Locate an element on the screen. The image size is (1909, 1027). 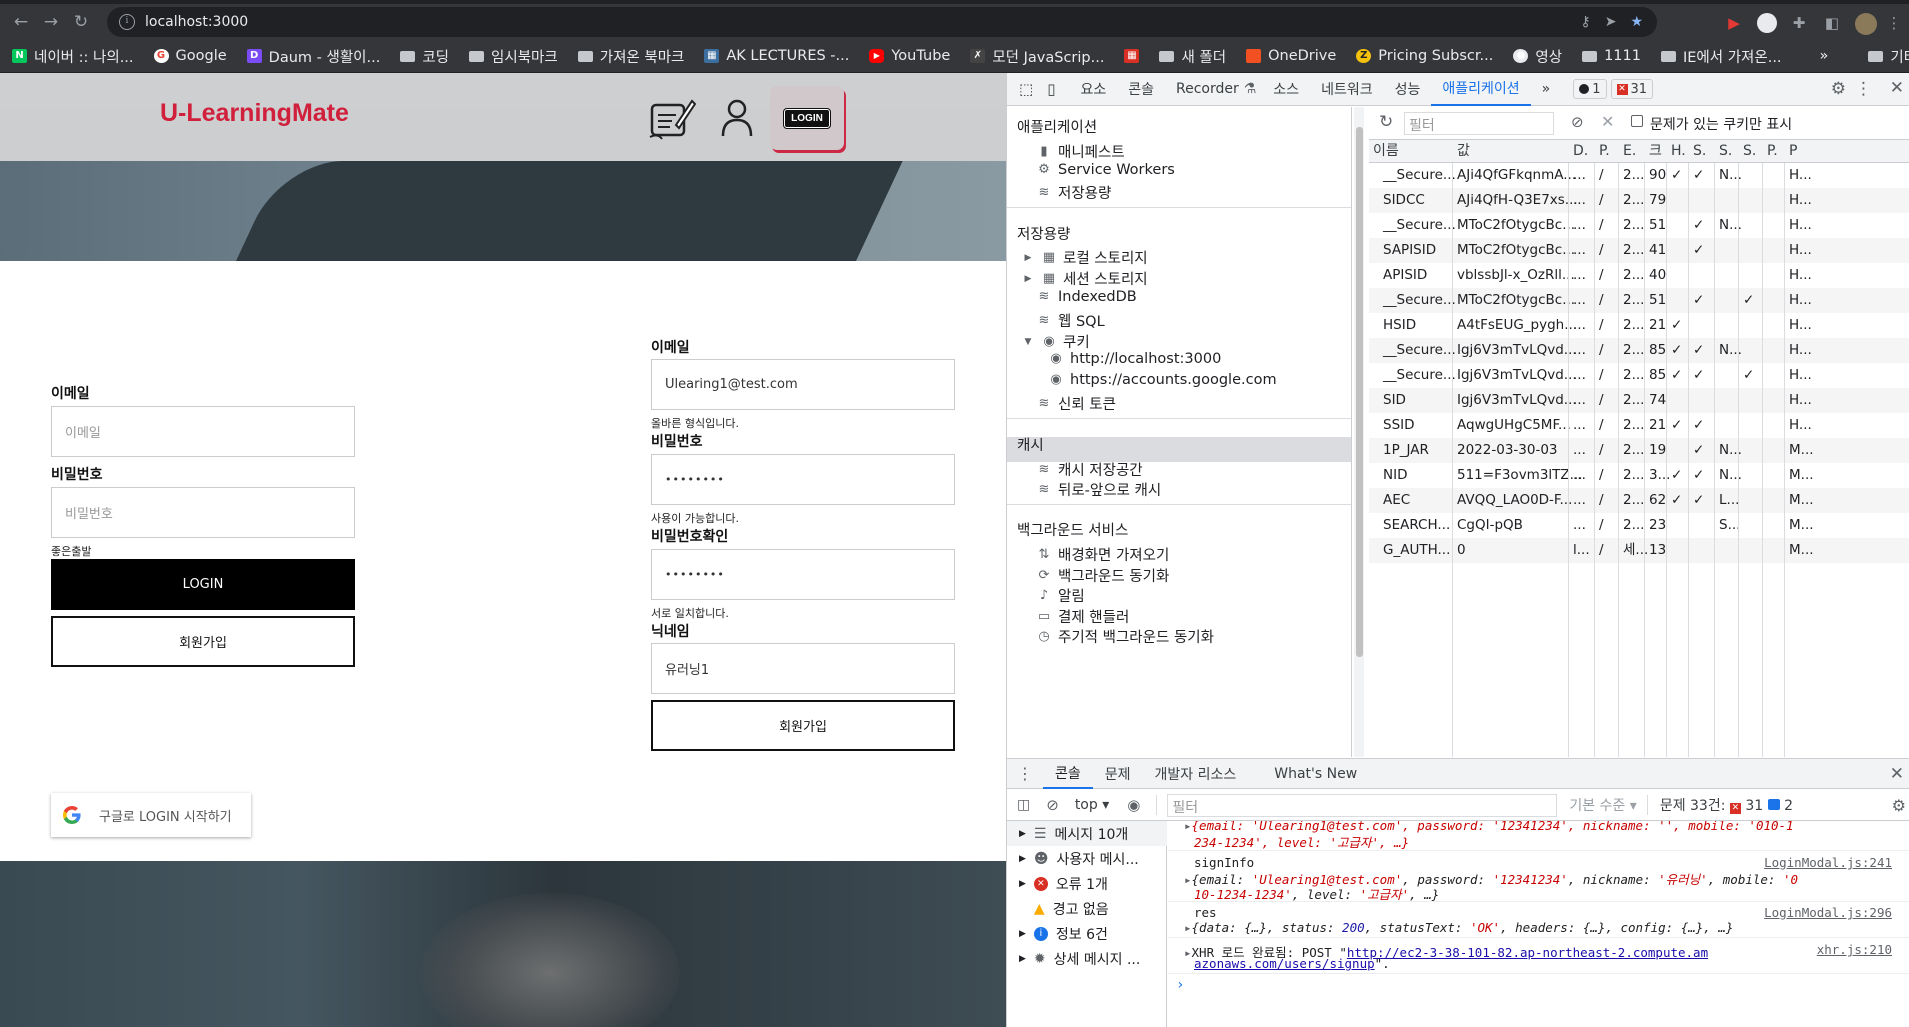
forward-icon: → is located at coordinates (51, 22).